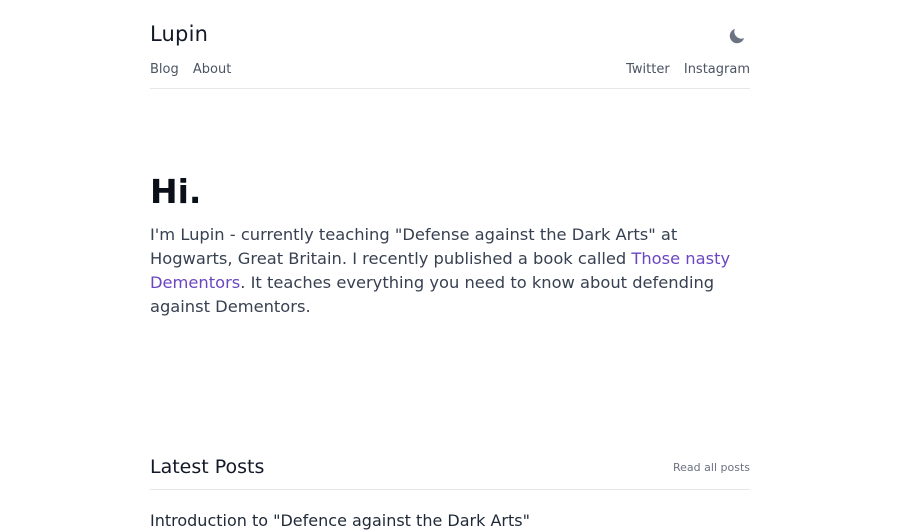  I want to click on header-divider, so click(450, 88).